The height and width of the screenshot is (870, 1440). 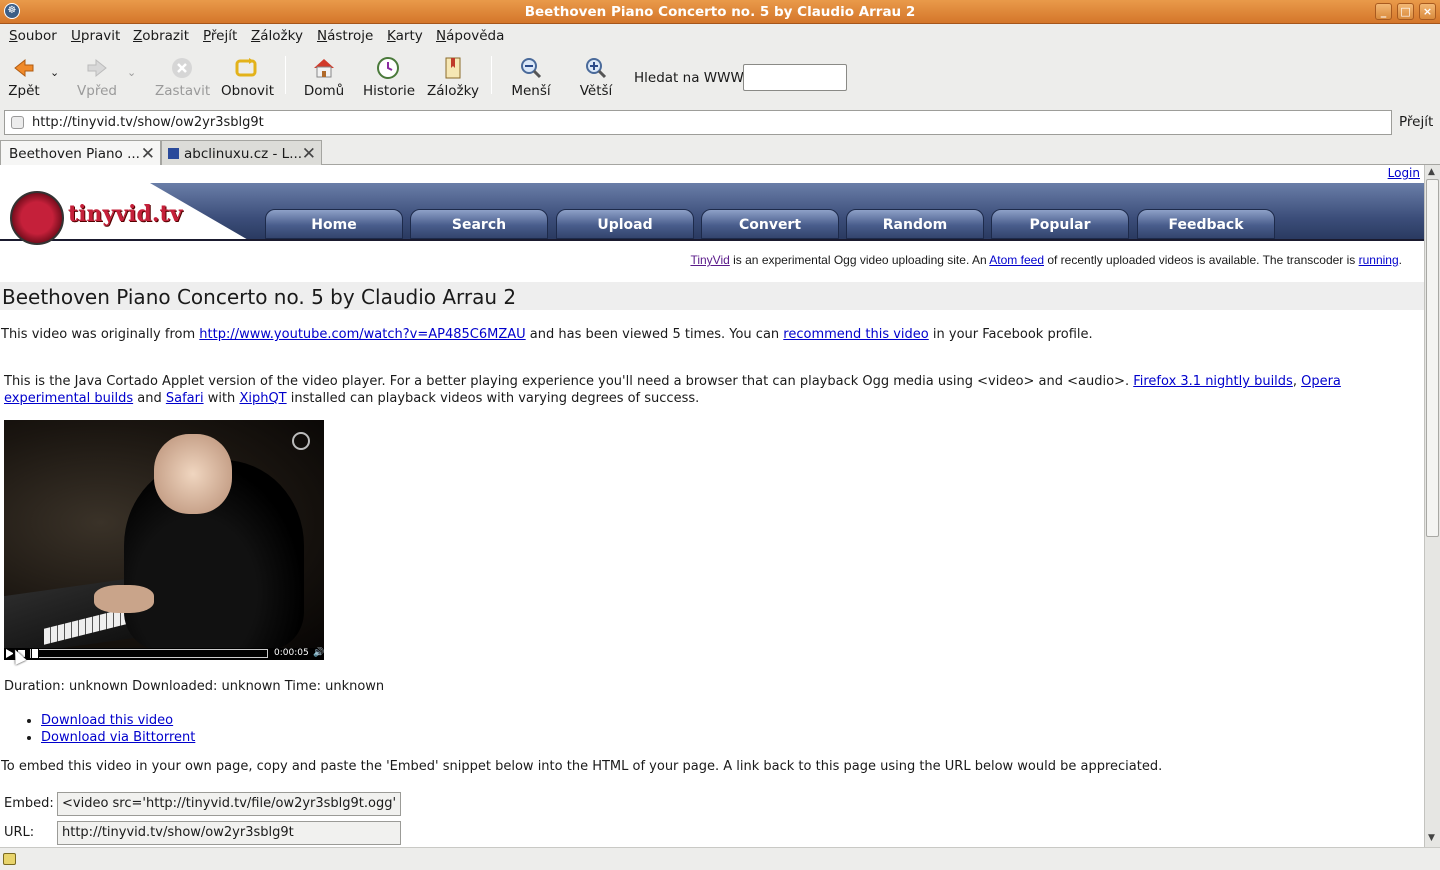 What do you see at coordinates (1400, 260) in the screenshot?
I see `intro-text: .` at bounding box center [1400, 260].